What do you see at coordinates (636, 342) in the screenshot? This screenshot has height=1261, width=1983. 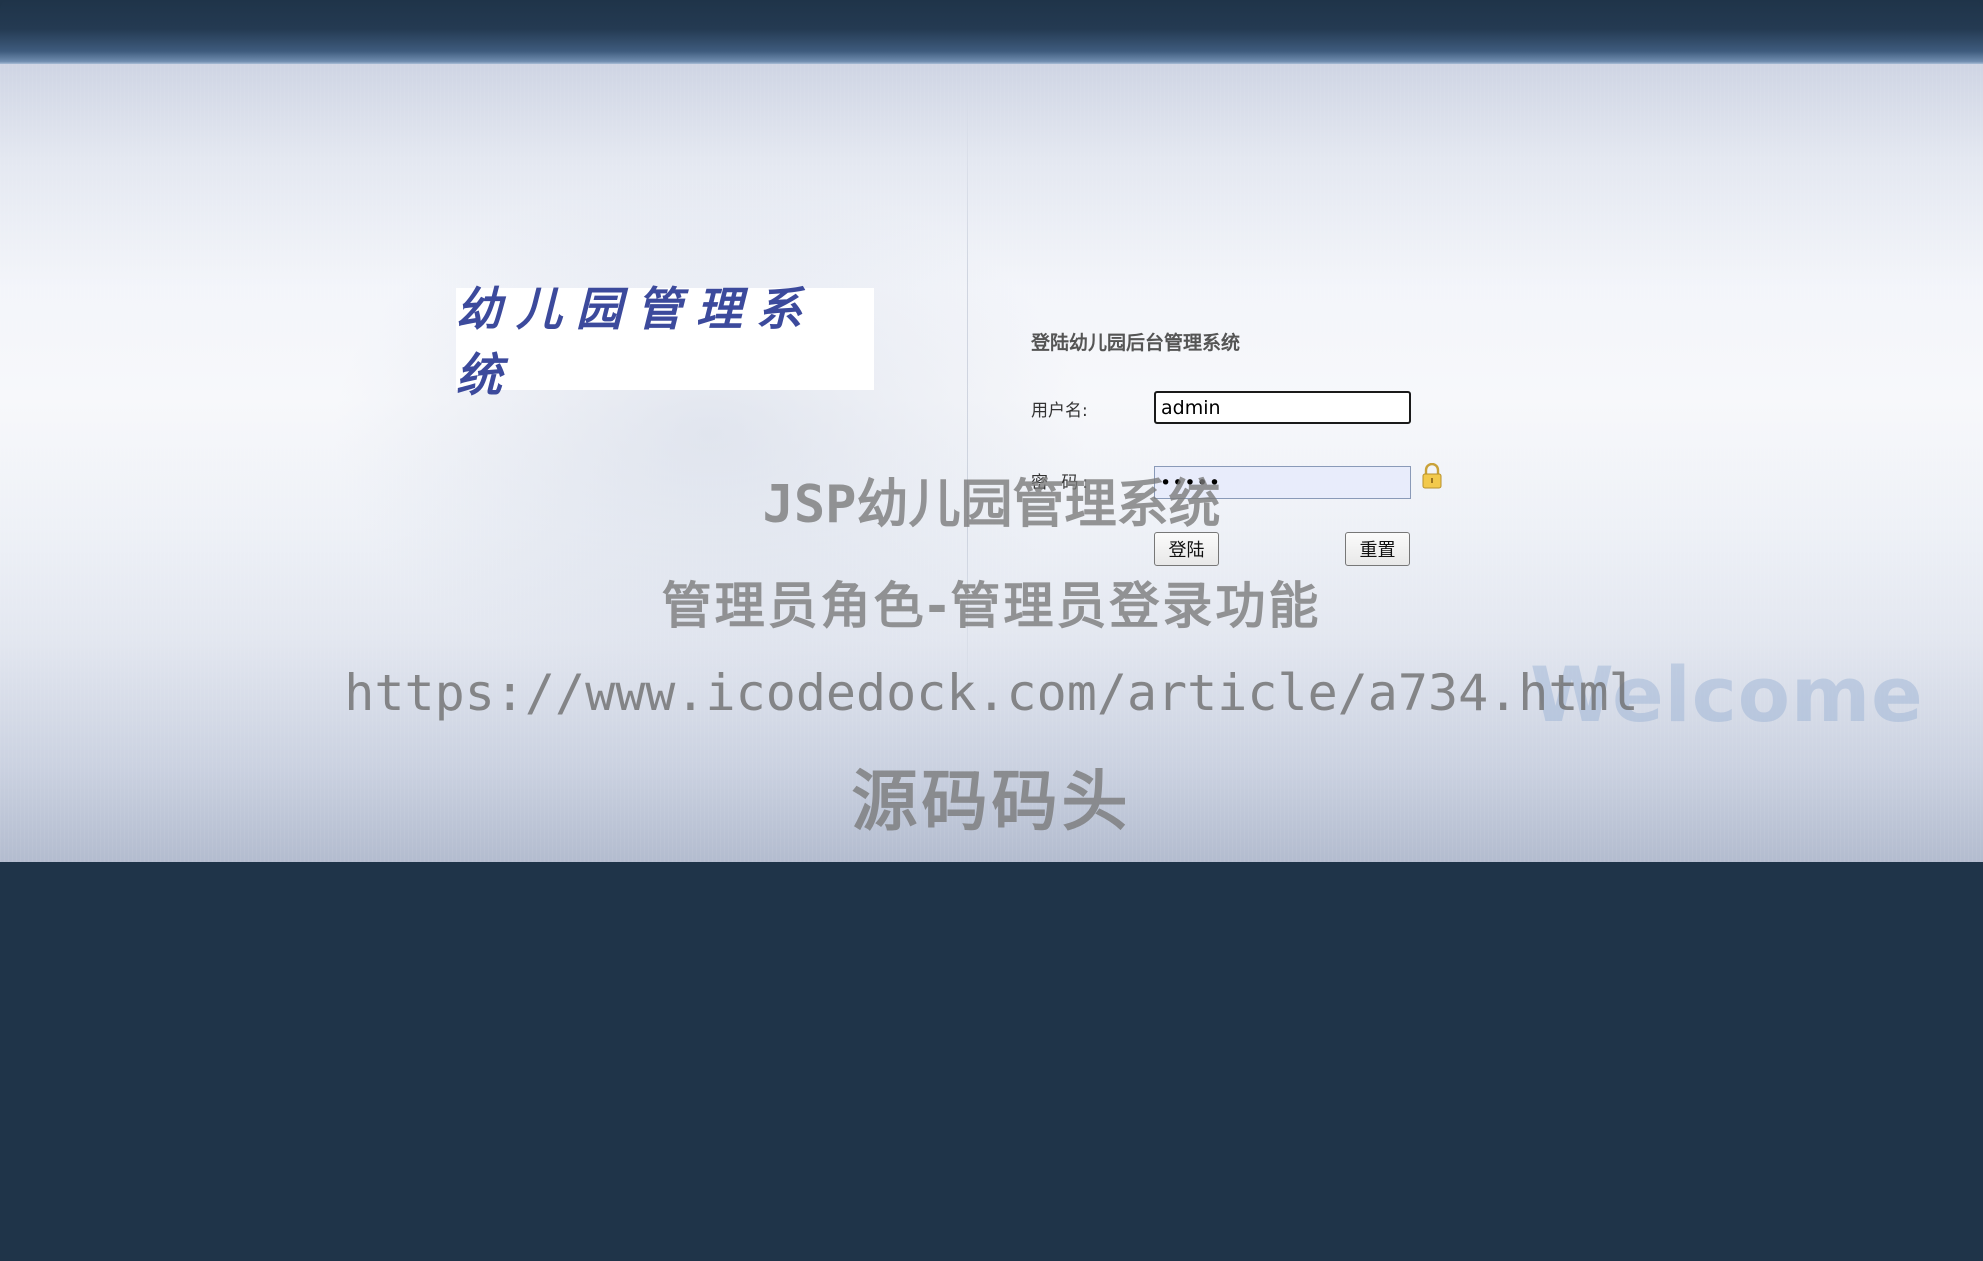 I see `logo-text: 幼儿园管理系统` at bounding box center [636, 342].